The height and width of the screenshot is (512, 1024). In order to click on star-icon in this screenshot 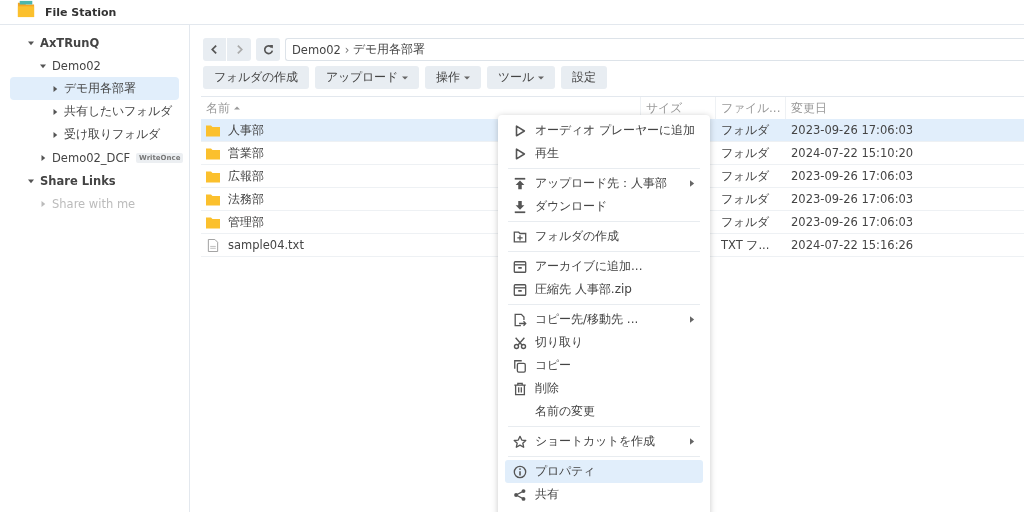, I will do `click(520, 441)`.